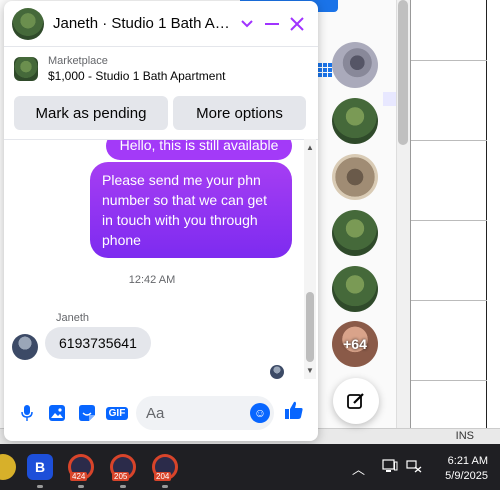 This screenshot has height=490, width=500. I want to click on chevron-down-icon, so click(246, 24).